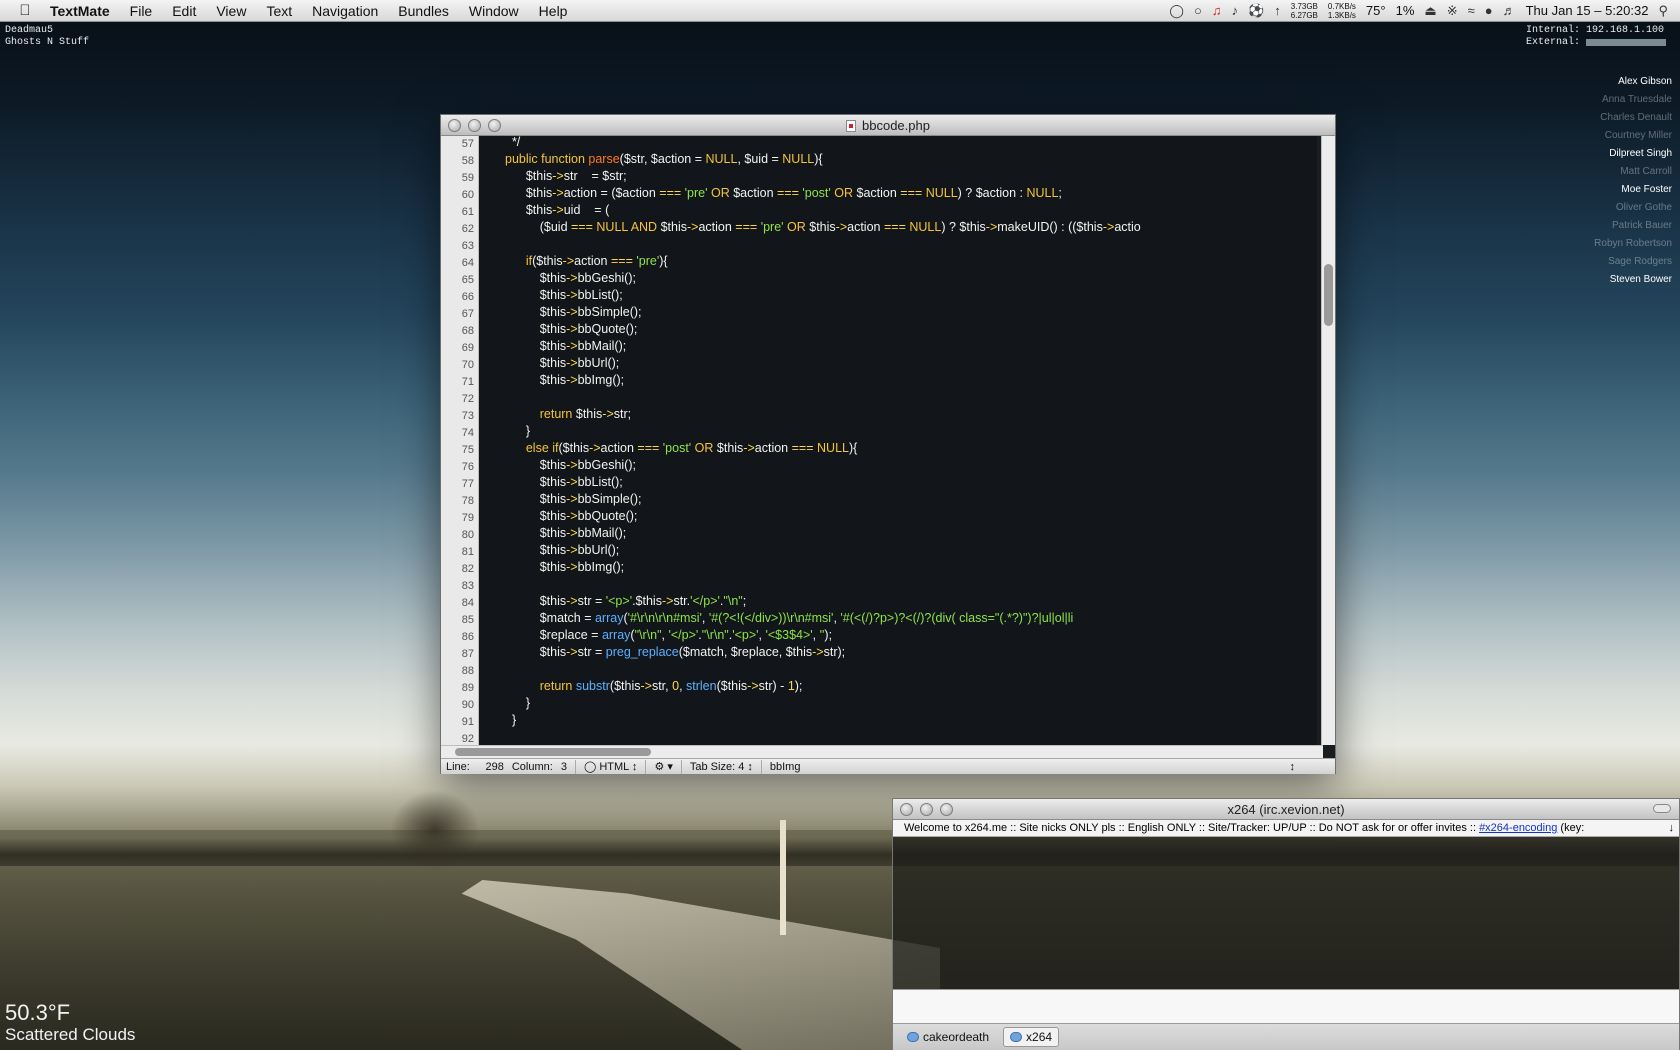  Describe the element at coordinates (494, 11) in the screenshot. I see `menu-window: Window` at that location.